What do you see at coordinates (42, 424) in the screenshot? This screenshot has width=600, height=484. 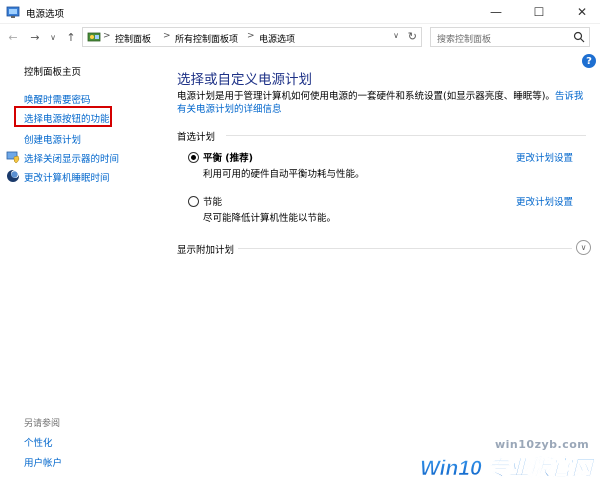 I see `see-also-title: 另请参阅` at bounding box center [42, 424].